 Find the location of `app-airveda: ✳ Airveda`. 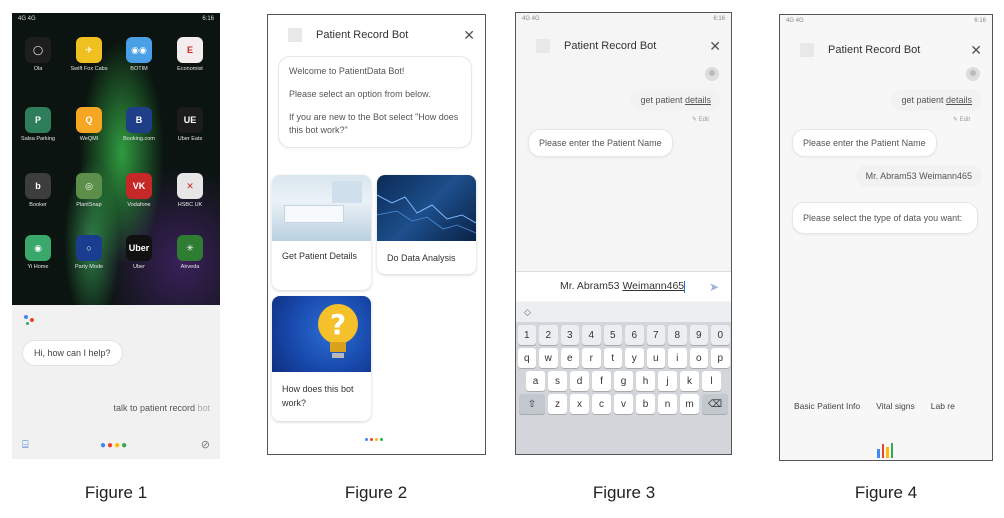

app-airveda: ✳ Airveda is located at coordinates (190, 252).